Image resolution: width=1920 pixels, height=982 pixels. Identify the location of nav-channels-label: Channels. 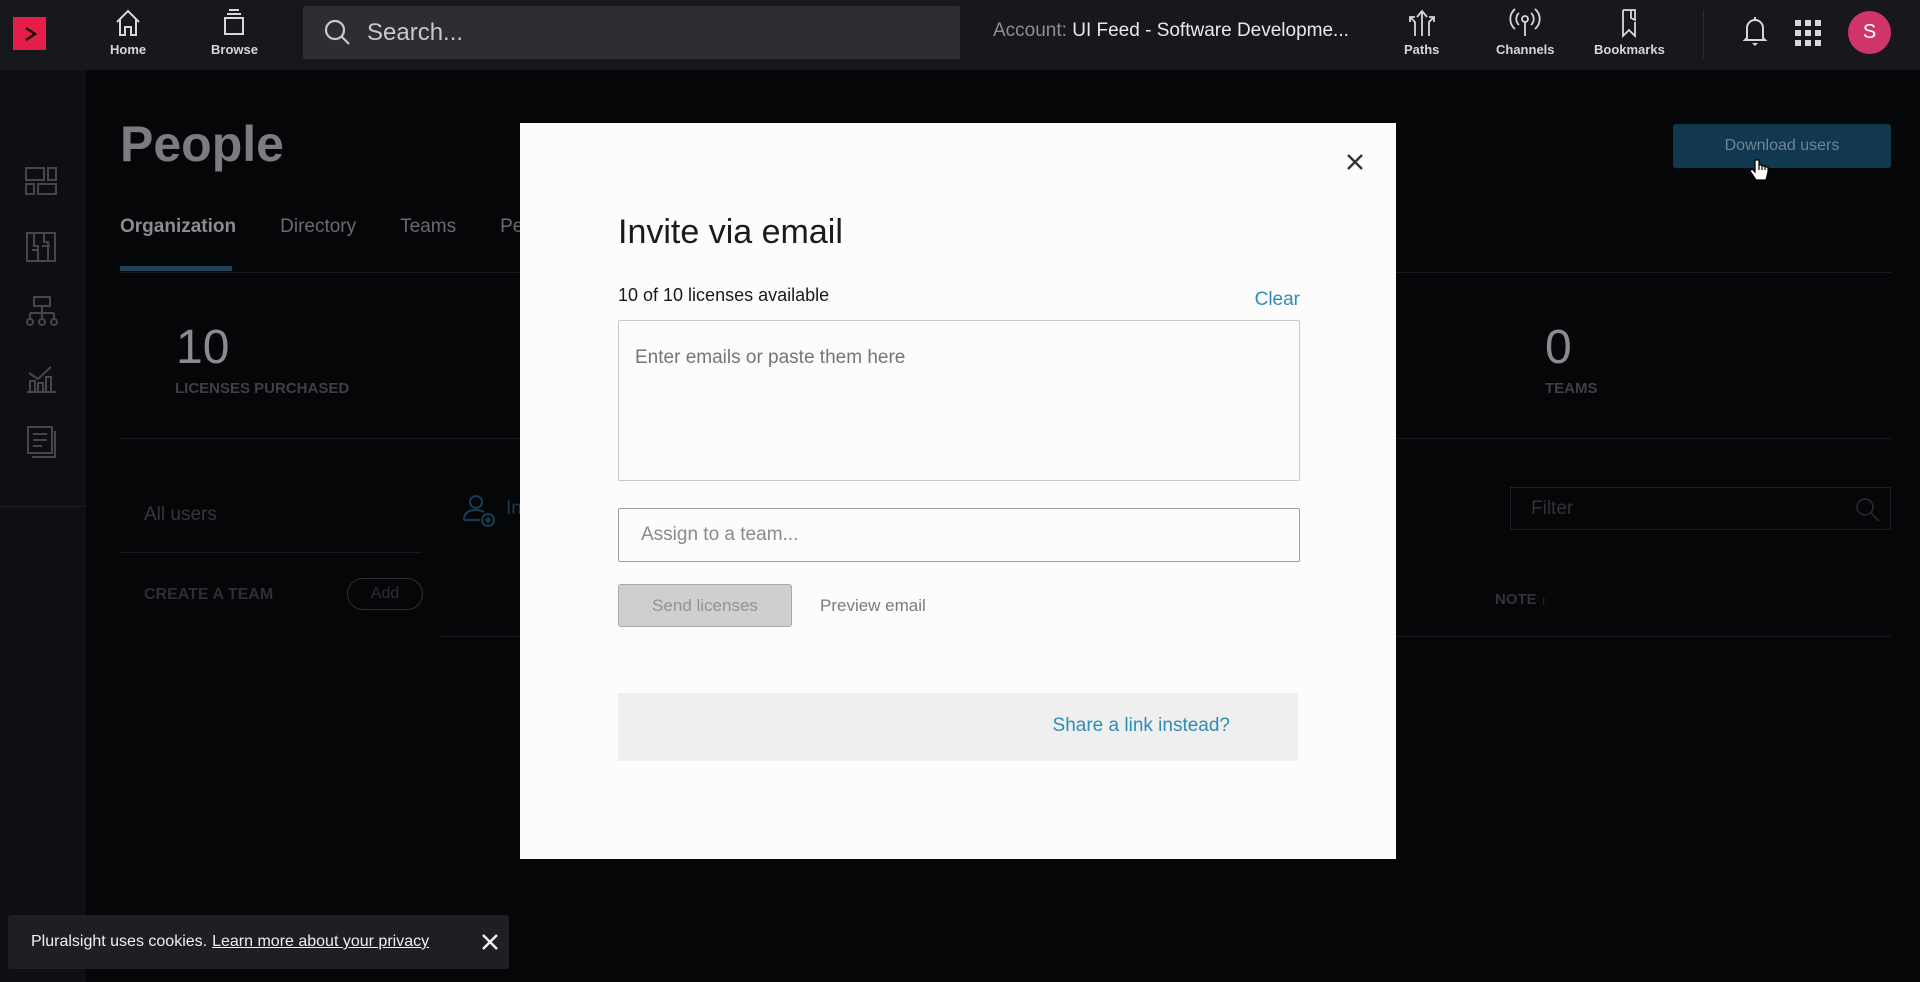
(1525, 49).